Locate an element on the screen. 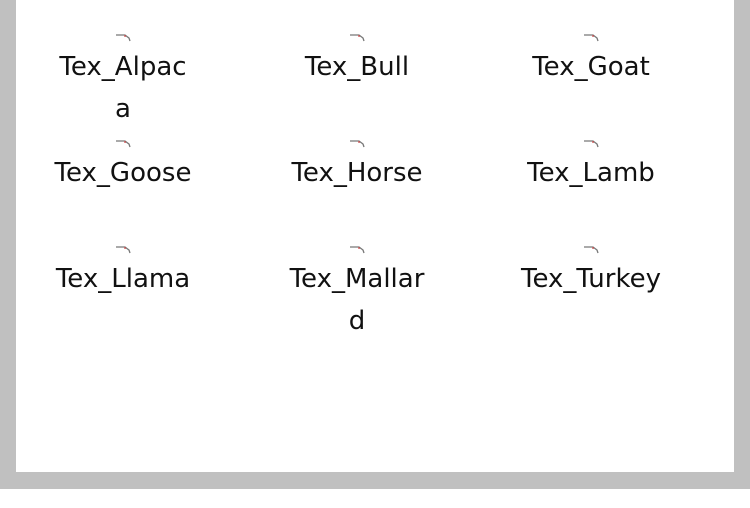 The image size is (750, 508). file-item-horse: Tex_Horse is located at coordinates (357, 191).